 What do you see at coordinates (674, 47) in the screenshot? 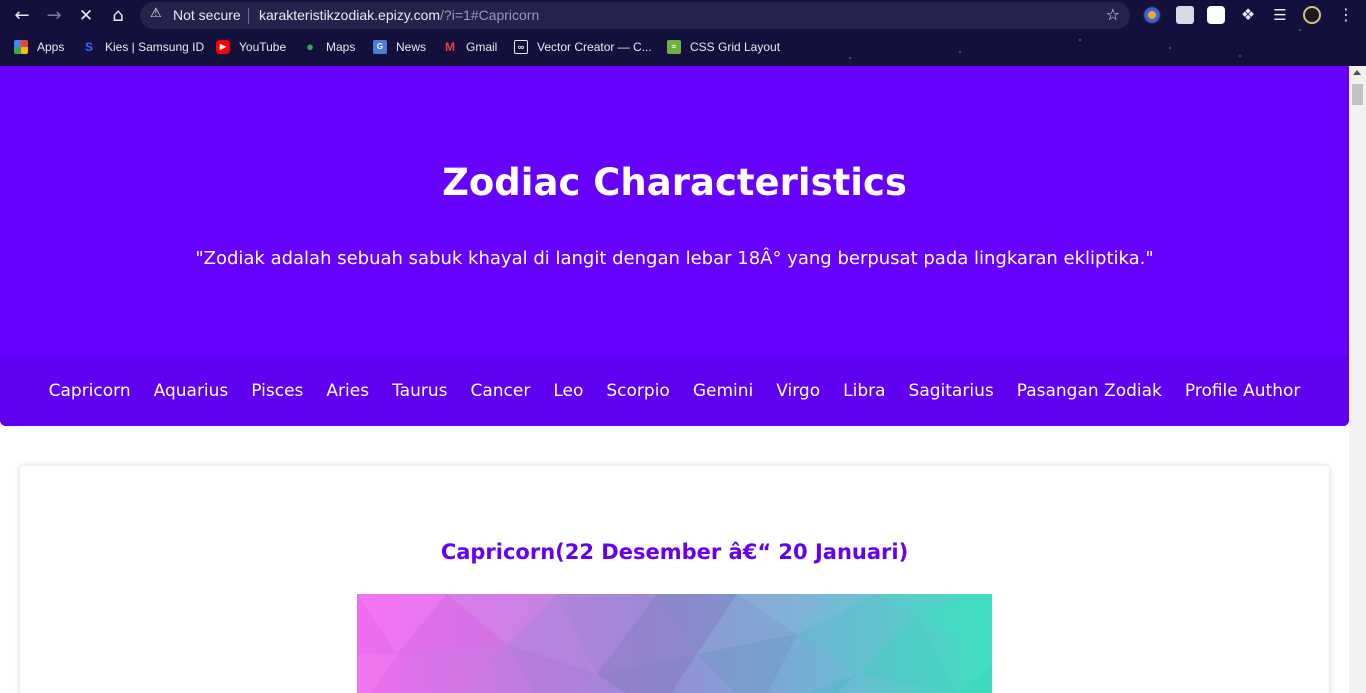
I see `css-grid-icon: ≈` at bounding box center [674, 47].